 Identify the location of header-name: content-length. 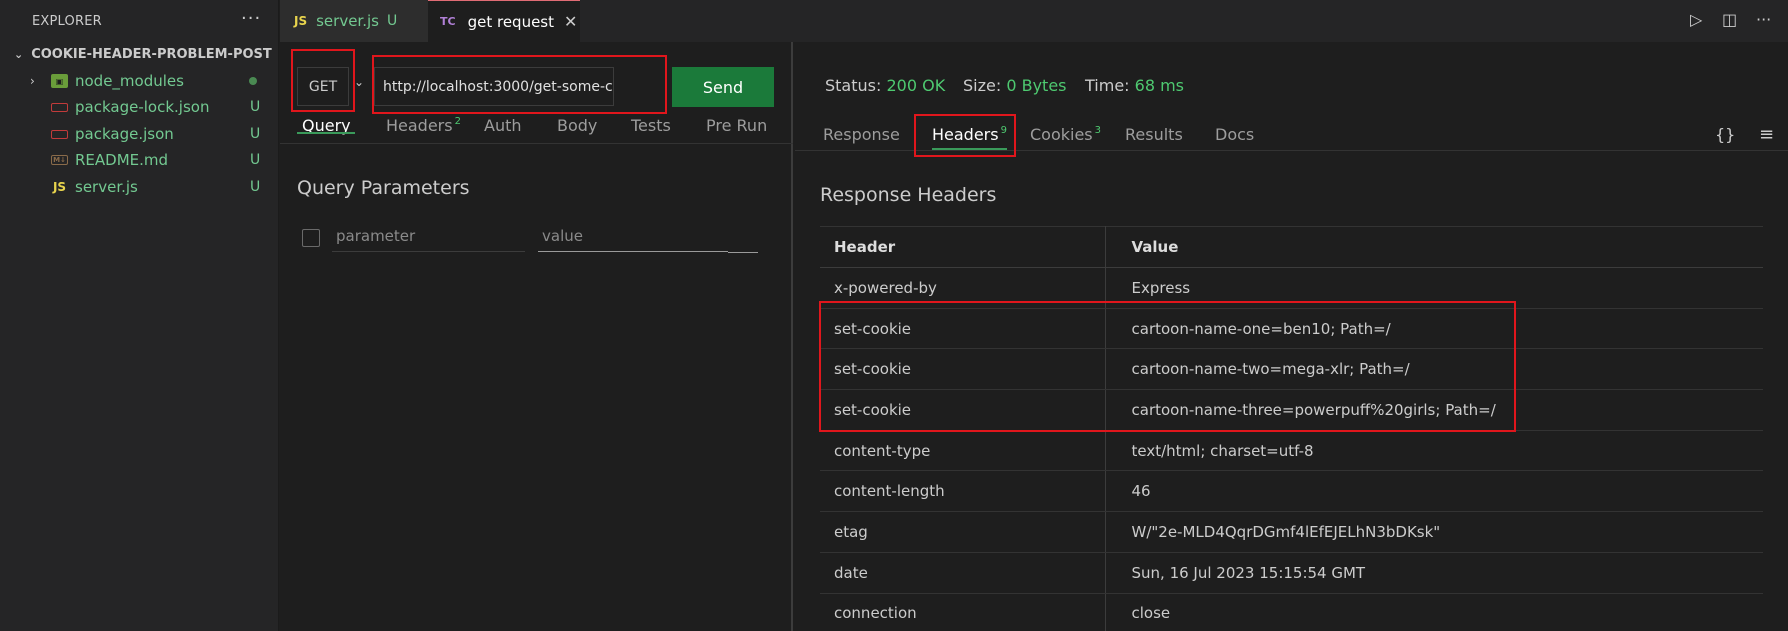
(963, 491).